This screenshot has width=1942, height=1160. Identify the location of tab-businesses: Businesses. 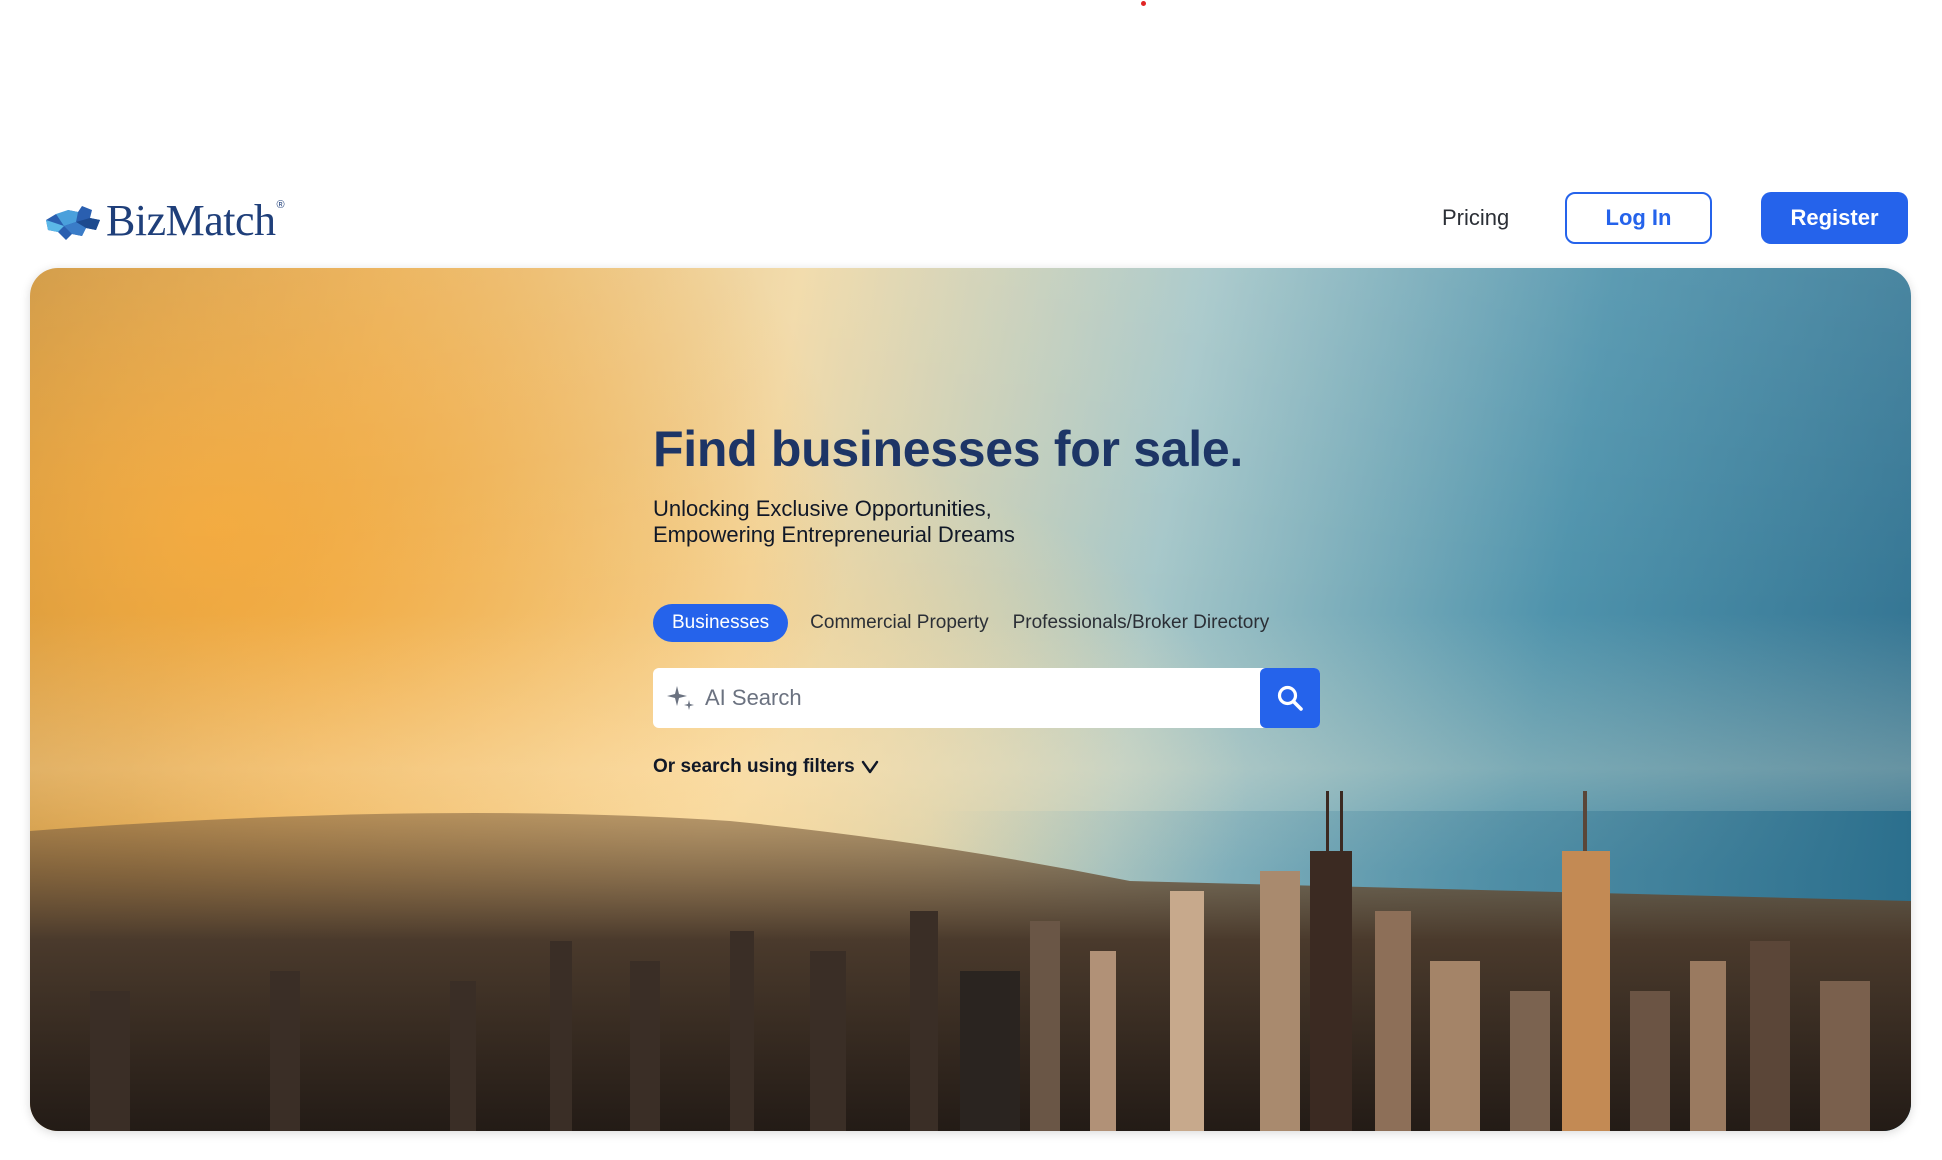
(721, 623).